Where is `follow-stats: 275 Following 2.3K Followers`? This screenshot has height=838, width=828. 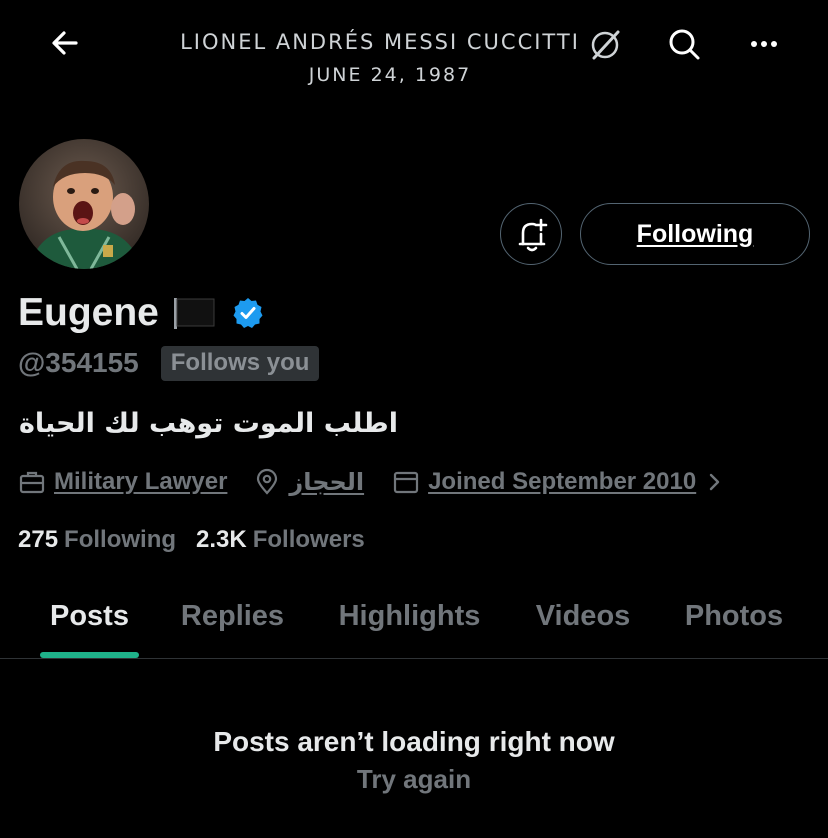
follow-stats: 275 Following 2.3K Followers is located at coordinates (191, 540).